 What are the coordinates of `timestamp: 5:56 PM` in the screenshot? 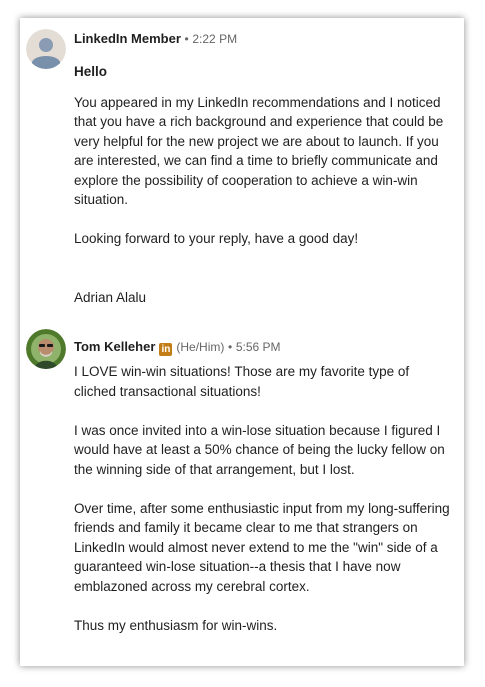 It's located at (258, 347).